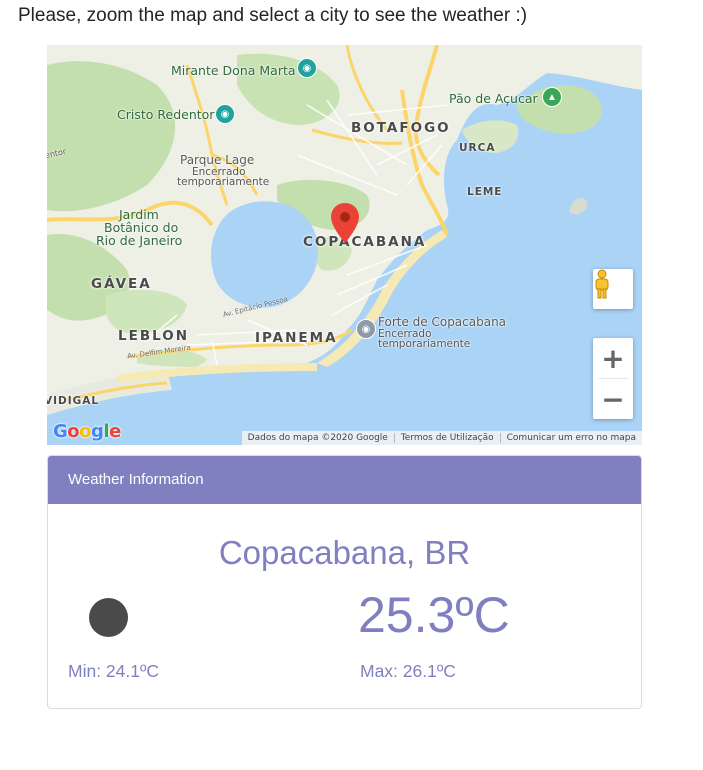 Image resolution: width=703 pixels, height=770 pixels. What do you see at coordinates (442, 322) in the screenshot?
I see `label-forte-de-copacabana: Forte de Copacabana` at bounding box center [442, 322].